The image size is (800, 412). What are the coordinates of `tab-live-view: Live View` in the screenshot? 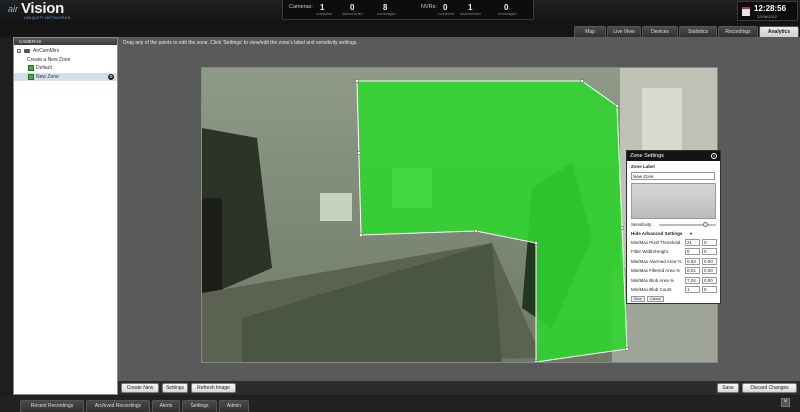 It's located at (624, 31).